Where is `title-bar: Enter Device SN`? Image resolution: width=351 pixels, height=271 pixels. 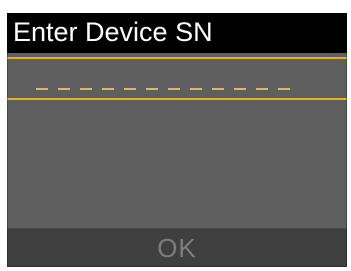 title-bar: Enter Device SN is located at coordinates (177, 33).